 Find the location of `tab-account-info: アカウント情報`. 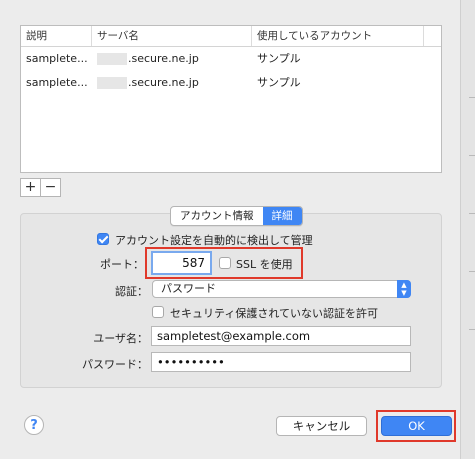

tab-account-info: アカウント情報 is located at coordinates (217, 216).